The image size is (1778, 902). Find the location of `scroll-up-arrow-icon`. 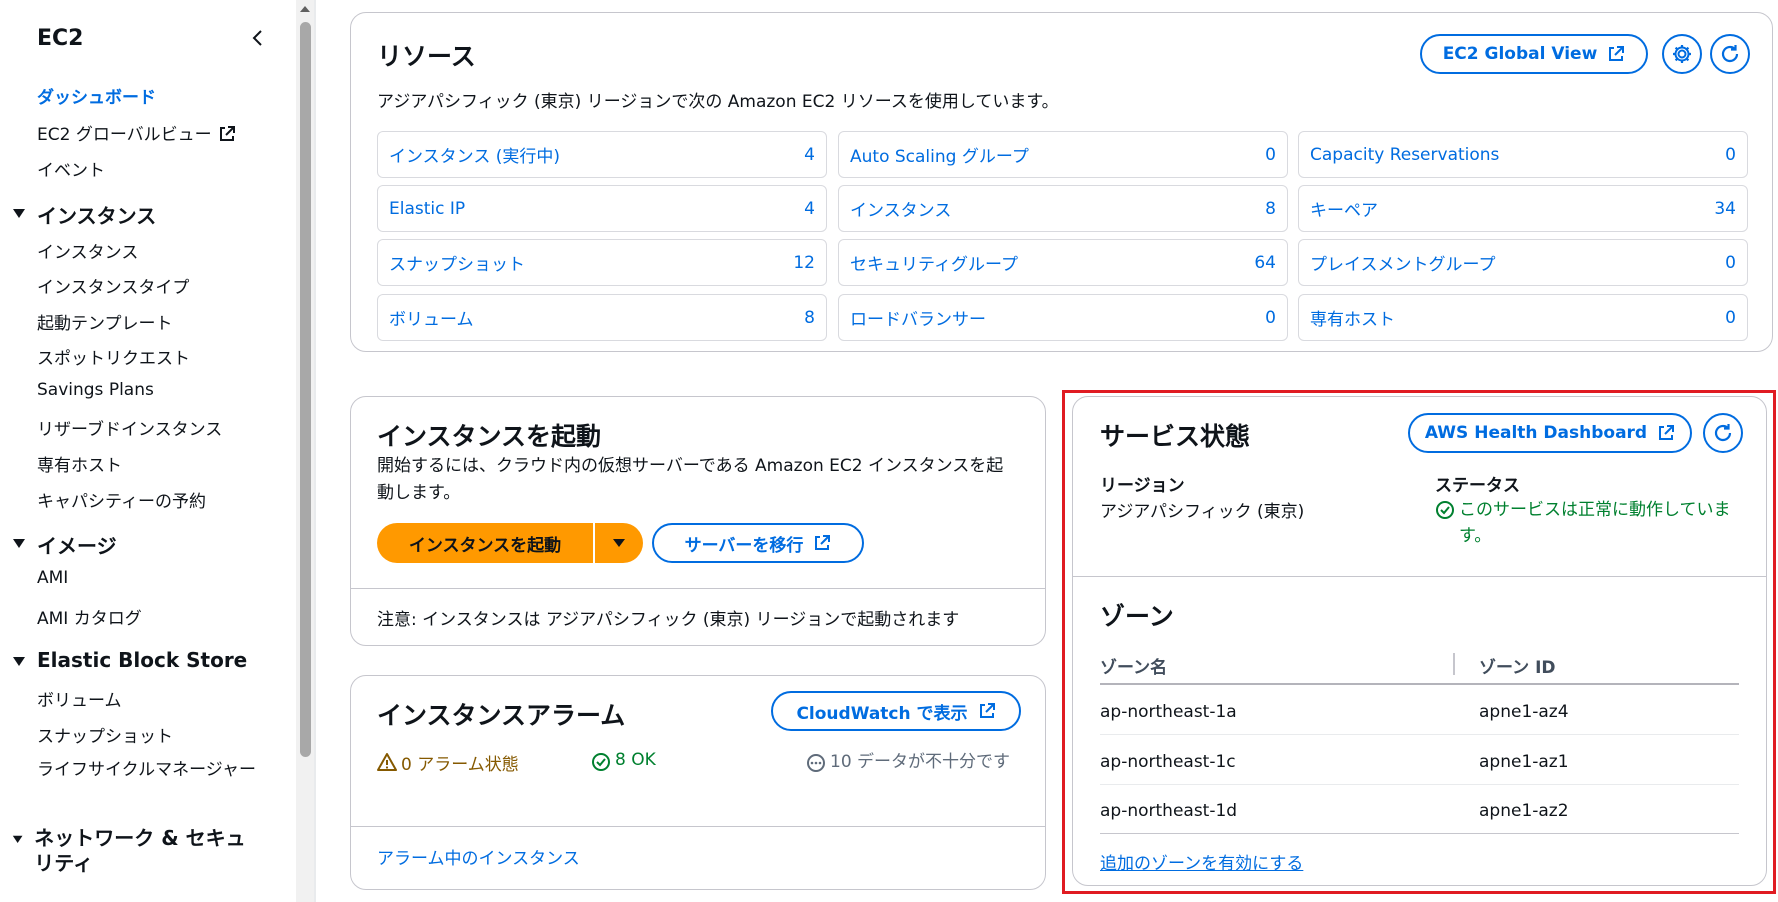

scroll-up-arrow-icon is located at coordinates (305, 9).